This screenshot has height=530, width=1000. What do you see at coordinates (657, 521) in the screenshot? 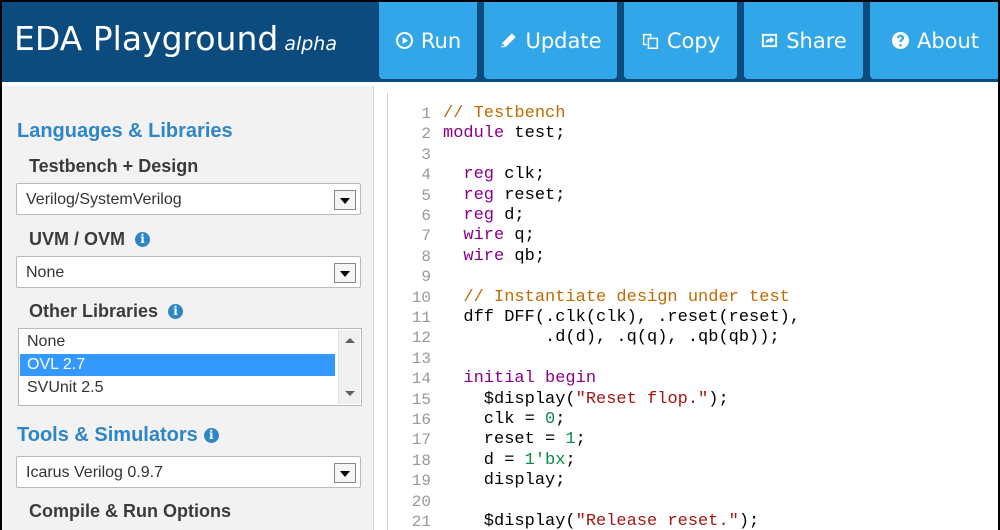
I see `code-token: "Release reset."` at bounding box center [657, 521].